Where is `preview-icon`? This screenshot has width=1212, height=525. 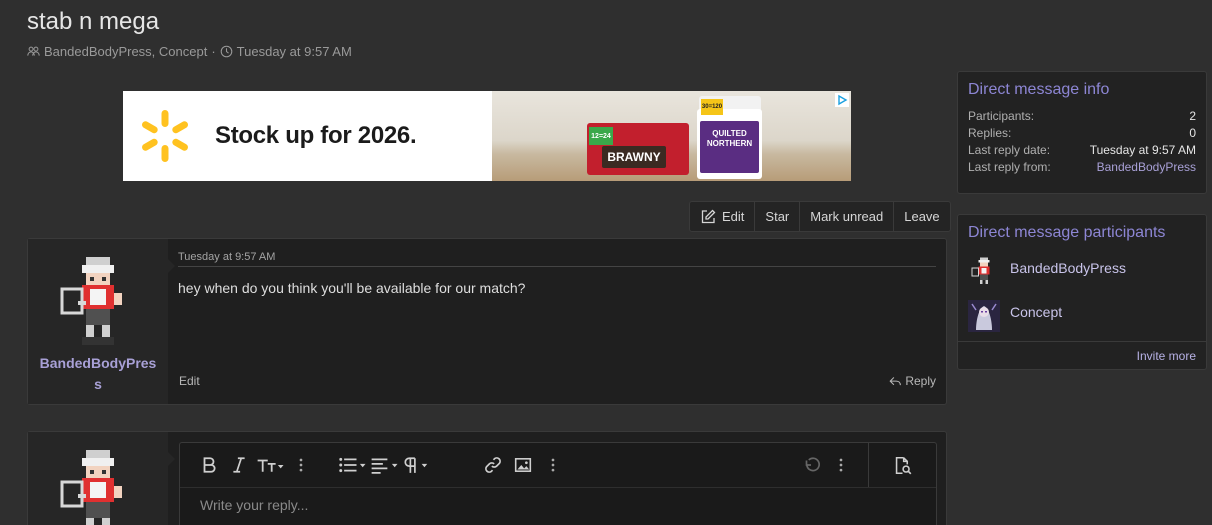 preview-icon is located at coordinates (903, 465).